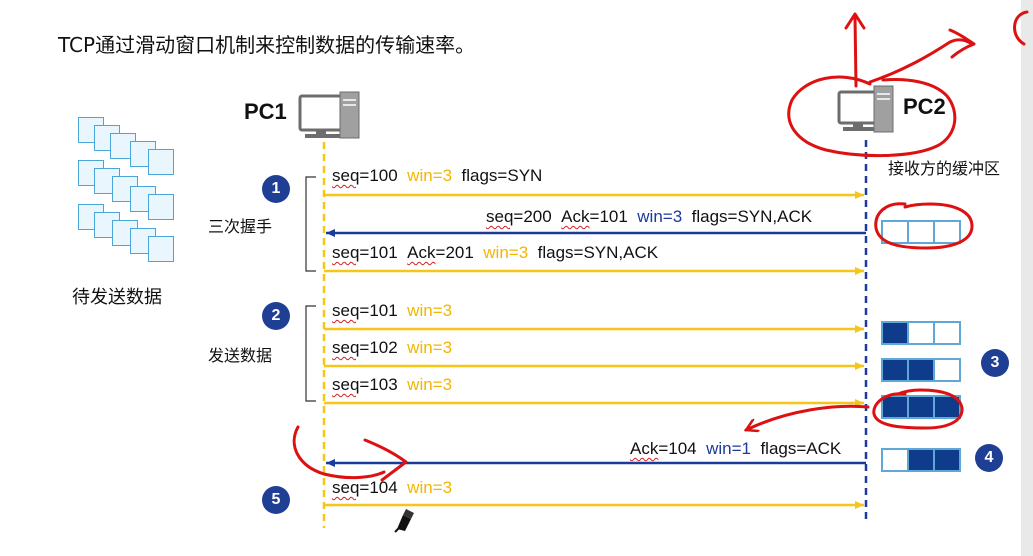 This screenshot has height=556, width=1033. I want to click on pc1-computer-icon, so click(329, 115).